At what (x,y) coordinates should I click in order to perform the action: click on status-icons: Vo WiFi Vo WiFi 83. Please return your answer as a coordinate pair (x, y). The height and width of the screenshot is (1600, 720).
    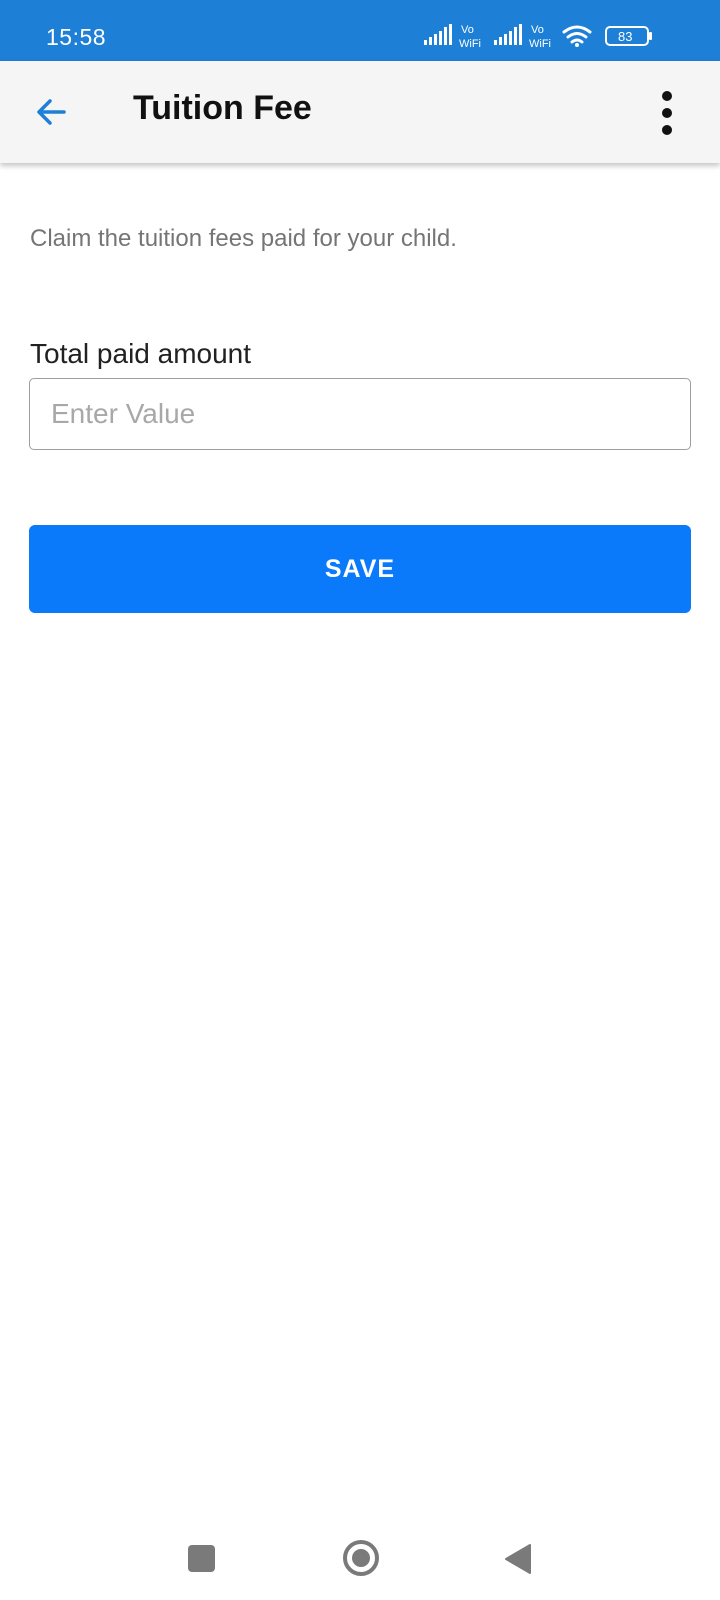
    Looking at the image, I should click on (538, 37).